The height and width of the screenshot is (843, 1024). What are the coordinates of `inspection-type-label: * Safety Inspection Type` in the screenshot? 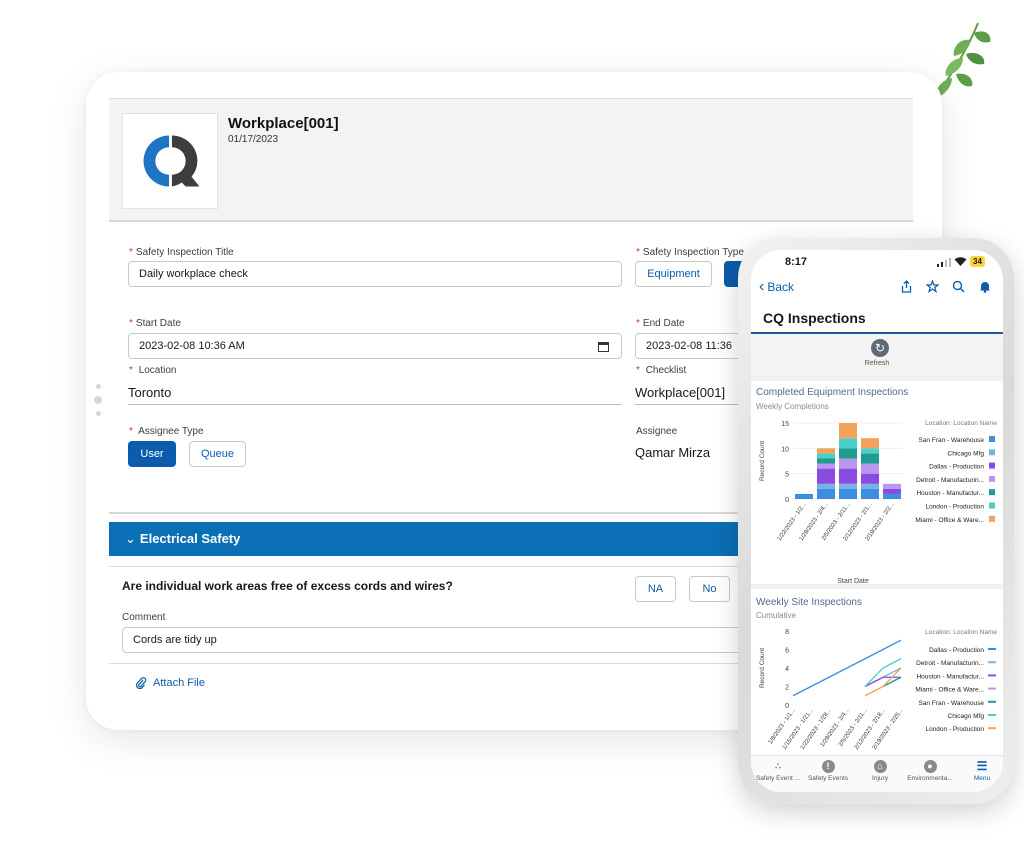 It's located at (690, 252).